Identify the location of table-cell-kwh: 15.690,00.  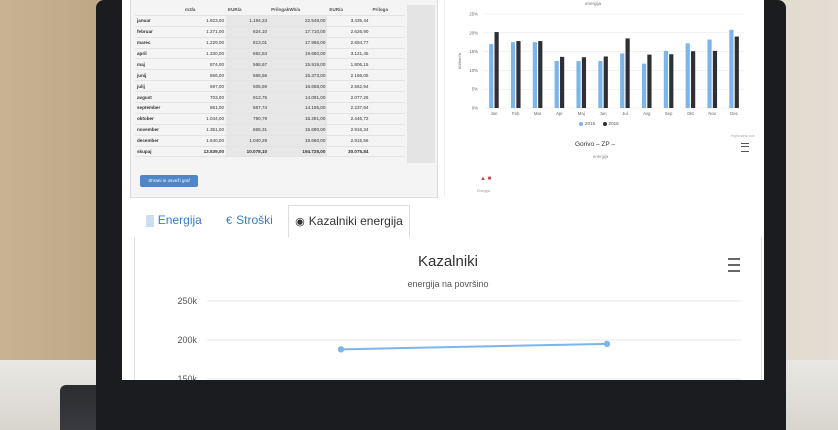
(298, 130).